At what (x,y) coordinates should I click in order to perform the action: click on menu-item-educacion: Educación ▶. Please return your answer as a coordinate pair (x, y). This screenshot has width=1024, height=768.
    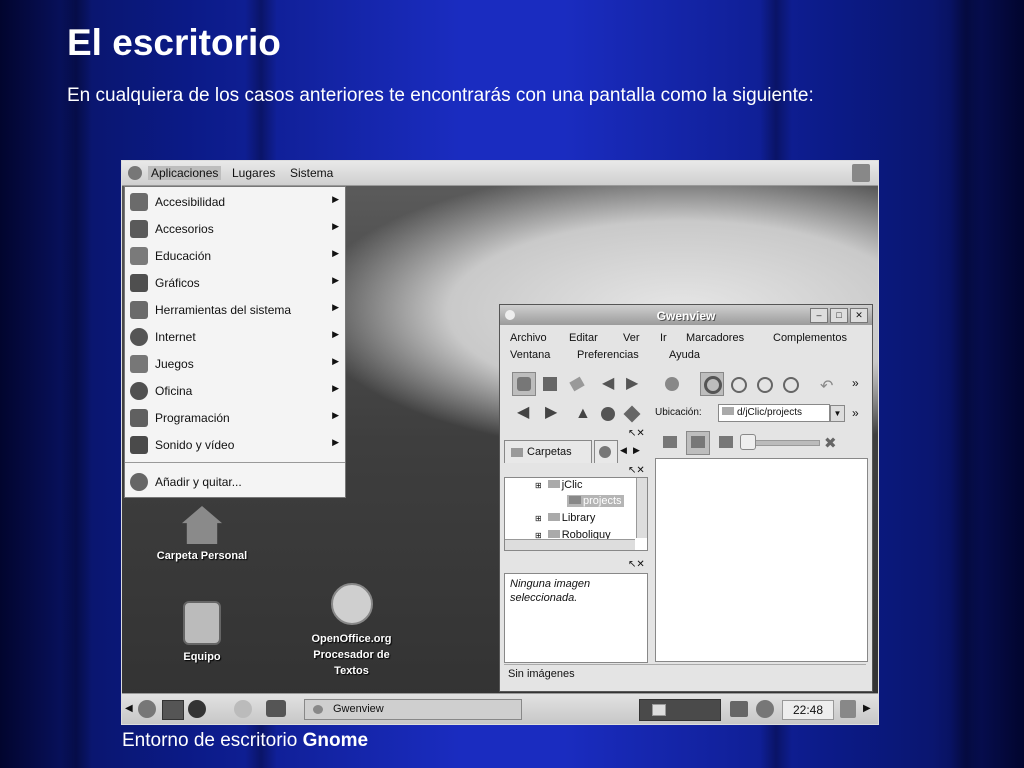
    Looking at the image, I should click on (235, 256).